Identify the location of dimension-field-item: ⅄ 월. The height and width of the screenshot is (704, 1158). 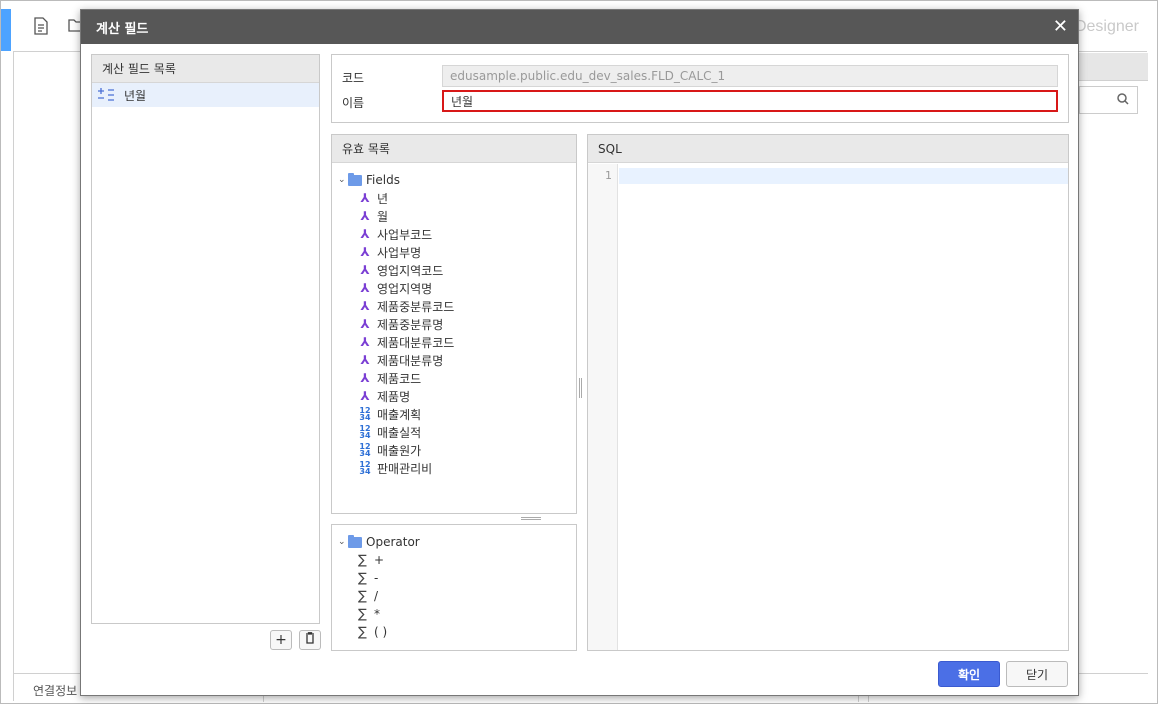
(457, 216).